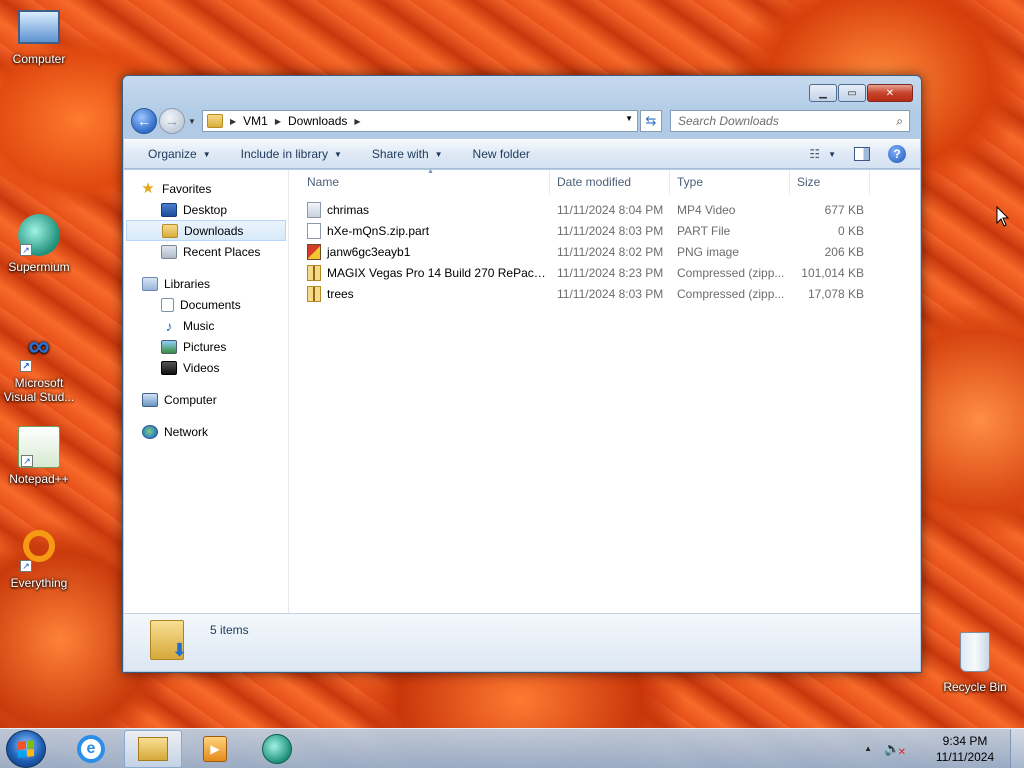  Describe the element at coordinates (835, 293) in the screenshot. I see `file-size: 17,078 KB` at that location.